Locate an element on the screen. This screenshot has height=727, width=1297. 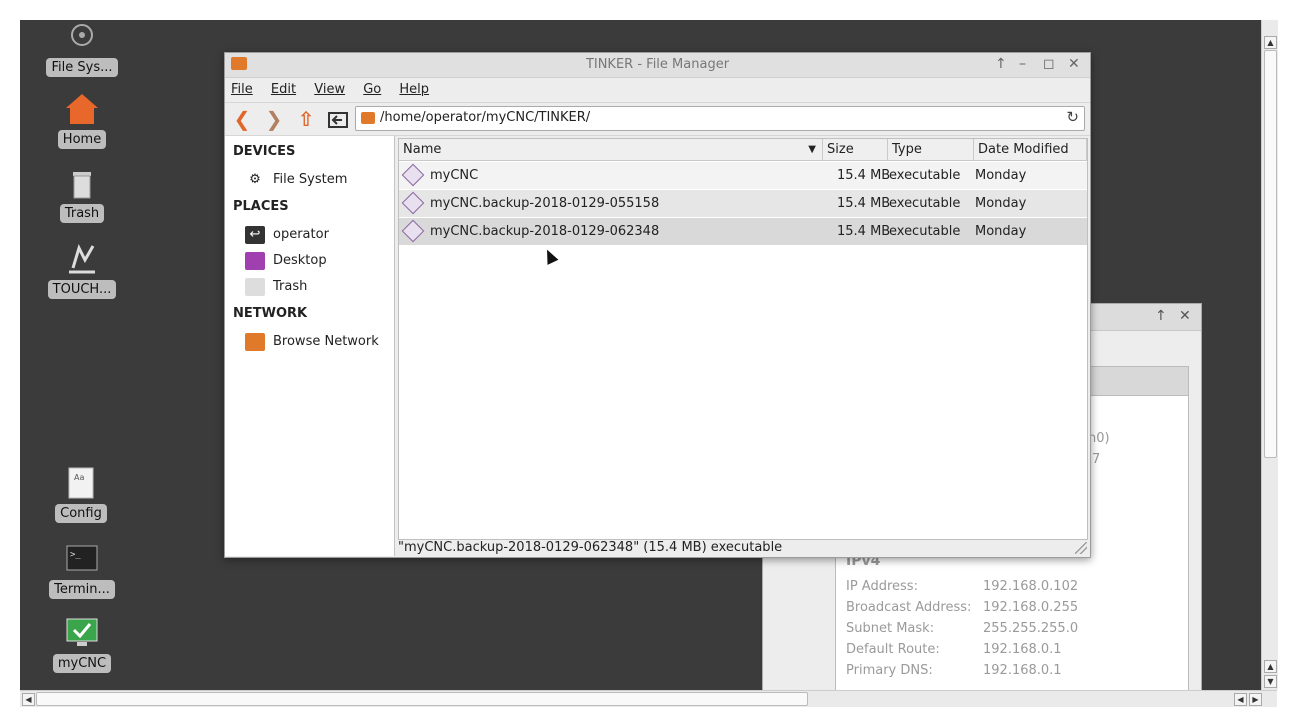
scroll-up-arrow-icon: ▲ is located at coordinates (1270, 42).